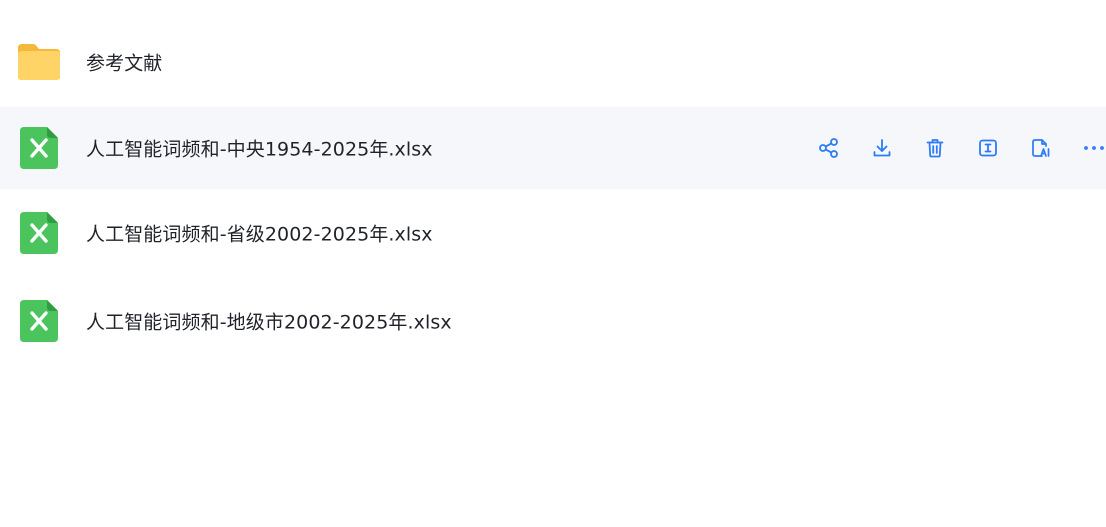 The width and height of the screenshot is (1106, 527). I want to click on download-icon, so click(882, 148).